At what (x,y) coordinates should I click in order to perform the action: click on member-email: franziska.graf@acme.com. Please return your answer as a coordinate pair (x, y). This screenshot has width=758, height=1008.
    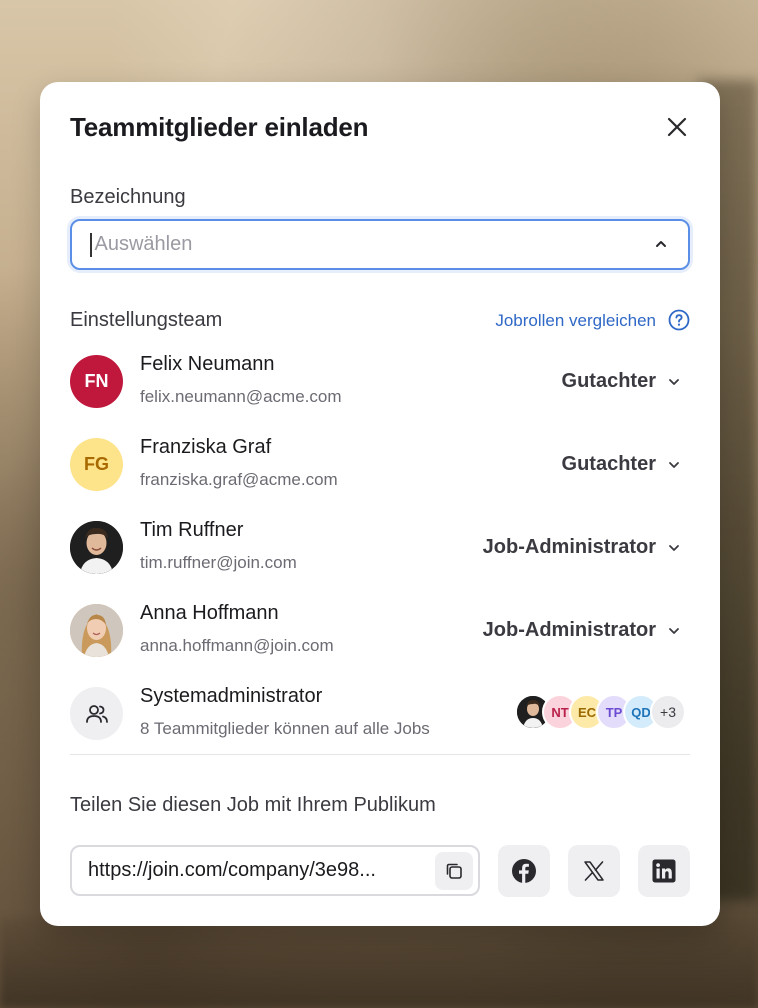
    Looking at the image, I should click on (239, 479).